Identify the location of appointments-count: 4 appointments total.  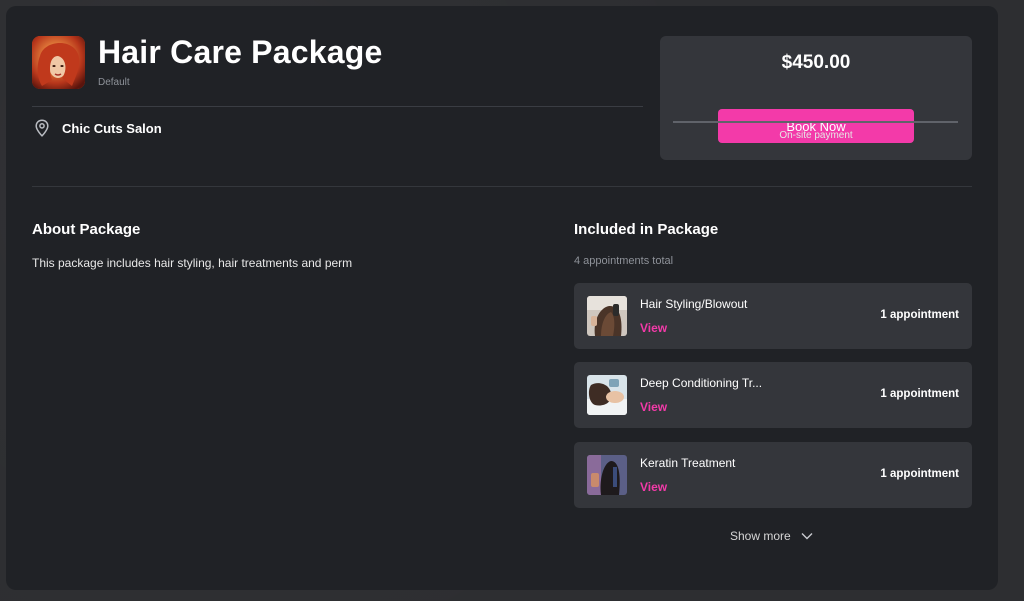
(624, 261).